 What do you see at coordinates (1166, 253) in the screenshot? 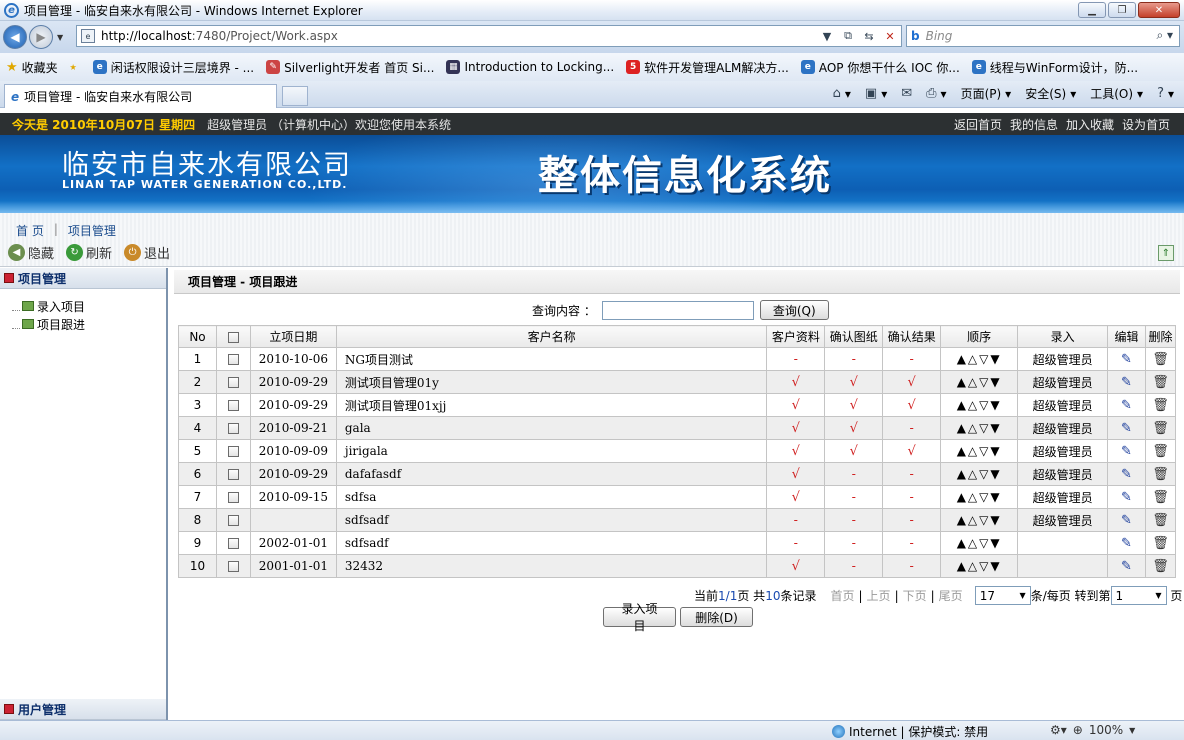
I see `collapse-arrow-icon: ⇑` at bounding box center [1166, 253].